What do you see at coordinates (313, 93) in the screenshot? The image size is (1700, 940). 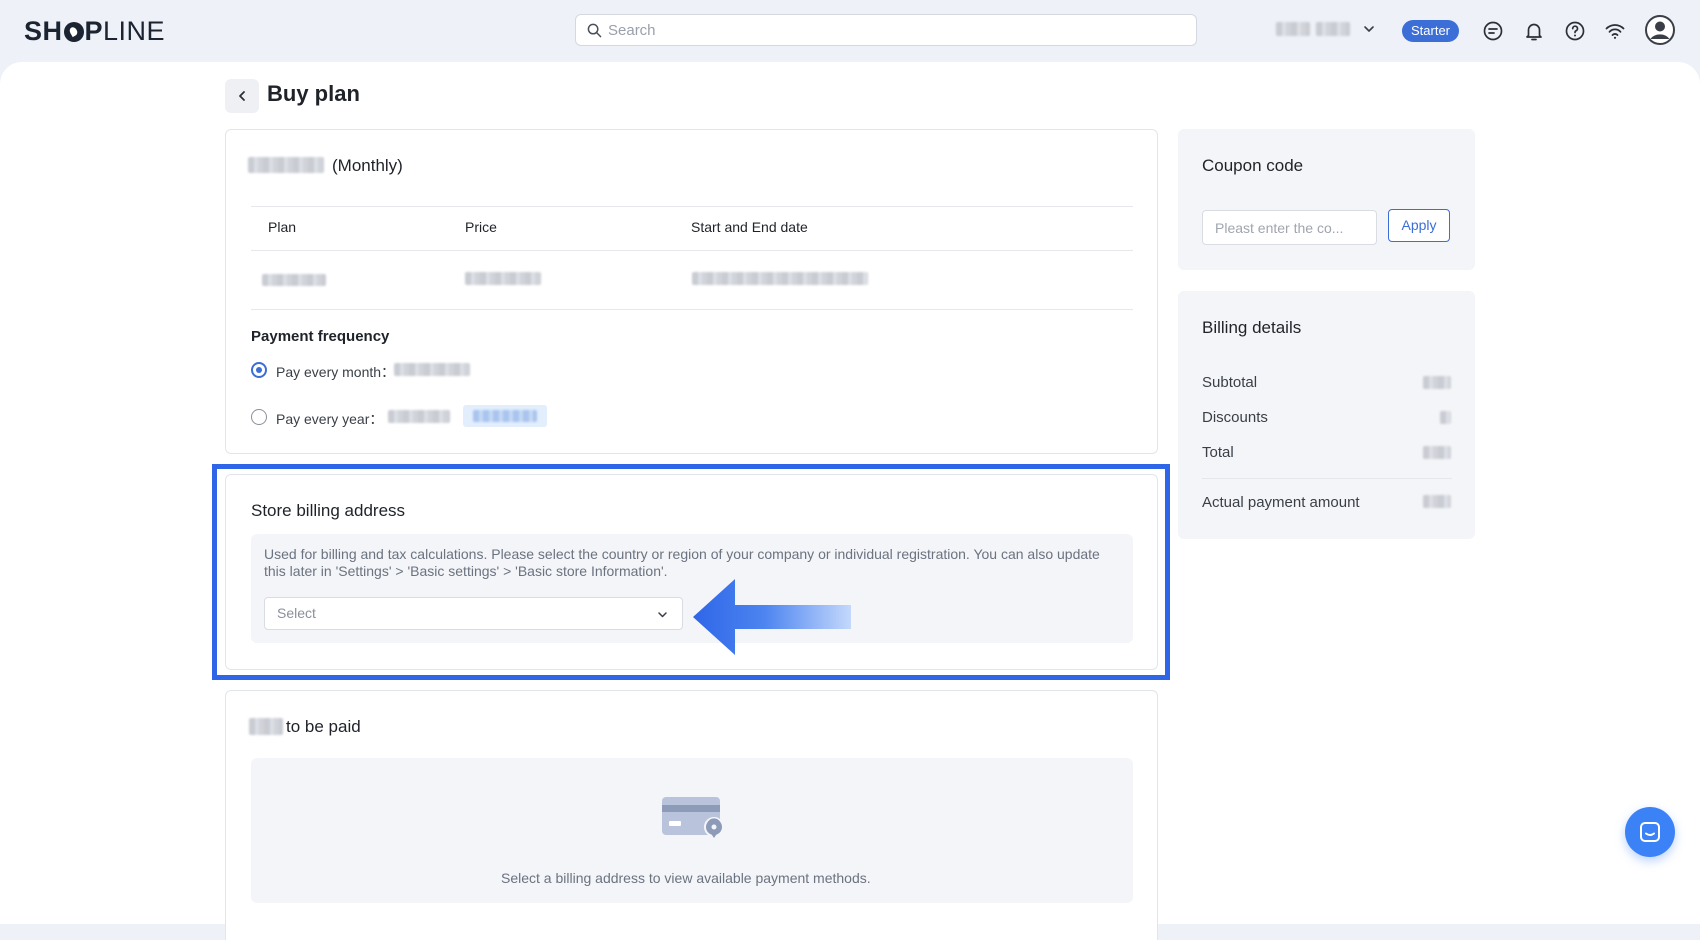 I see `page-title: Buy plan` at bounding box center [313, 93].